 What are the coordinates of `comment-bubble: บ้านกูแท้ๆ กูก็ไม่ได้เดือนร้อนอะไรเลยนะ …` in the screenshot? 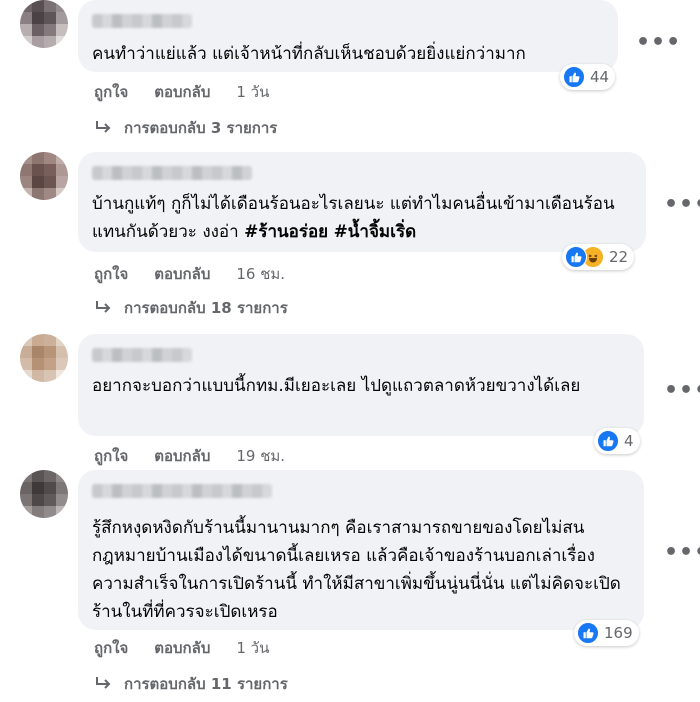 It's located at (362, 202).